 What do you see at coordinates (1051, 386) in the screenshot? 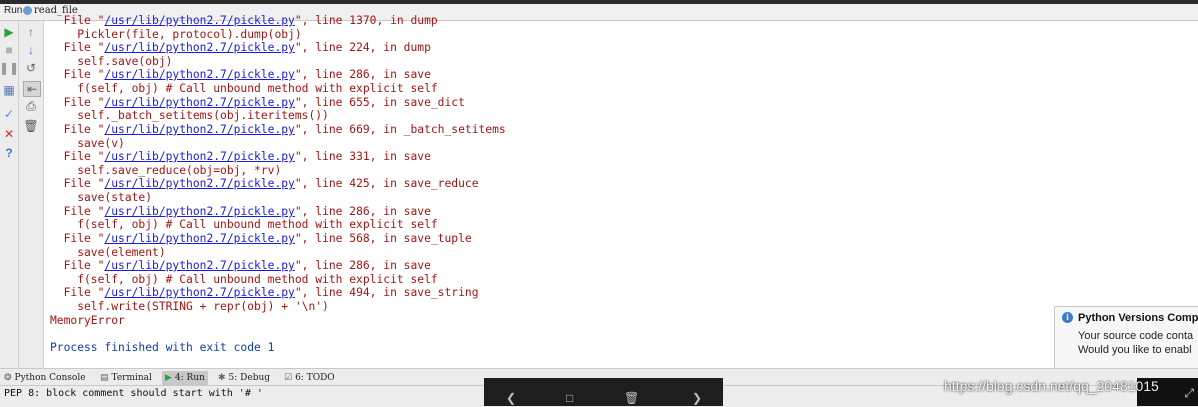
I see `watermark-text: https://blog.csdn.net/qq_20481015` at bounding box center [1051, 386].